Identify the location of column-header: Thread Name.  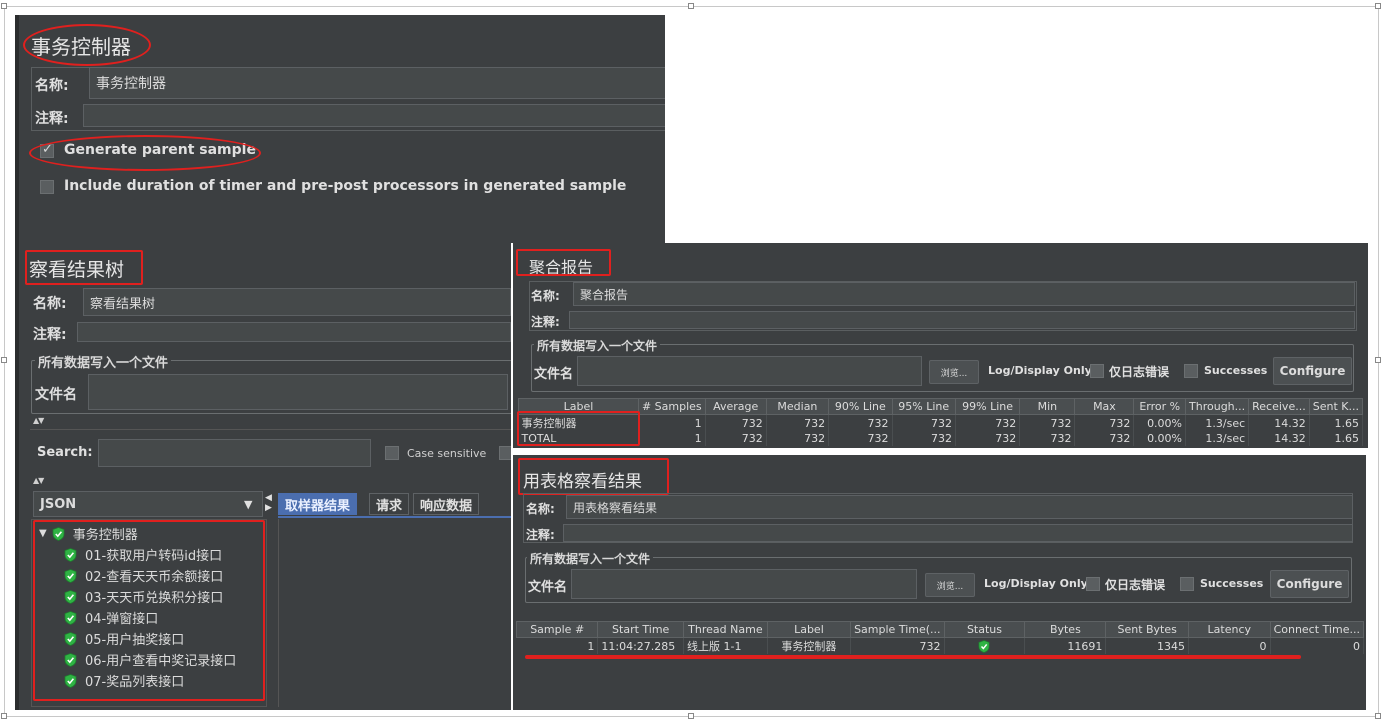
(725, 629).